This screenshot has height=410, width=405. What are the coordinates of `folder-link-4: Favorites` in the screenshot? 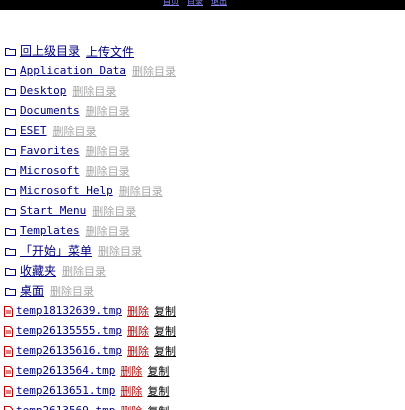 It's located at (50, 151).